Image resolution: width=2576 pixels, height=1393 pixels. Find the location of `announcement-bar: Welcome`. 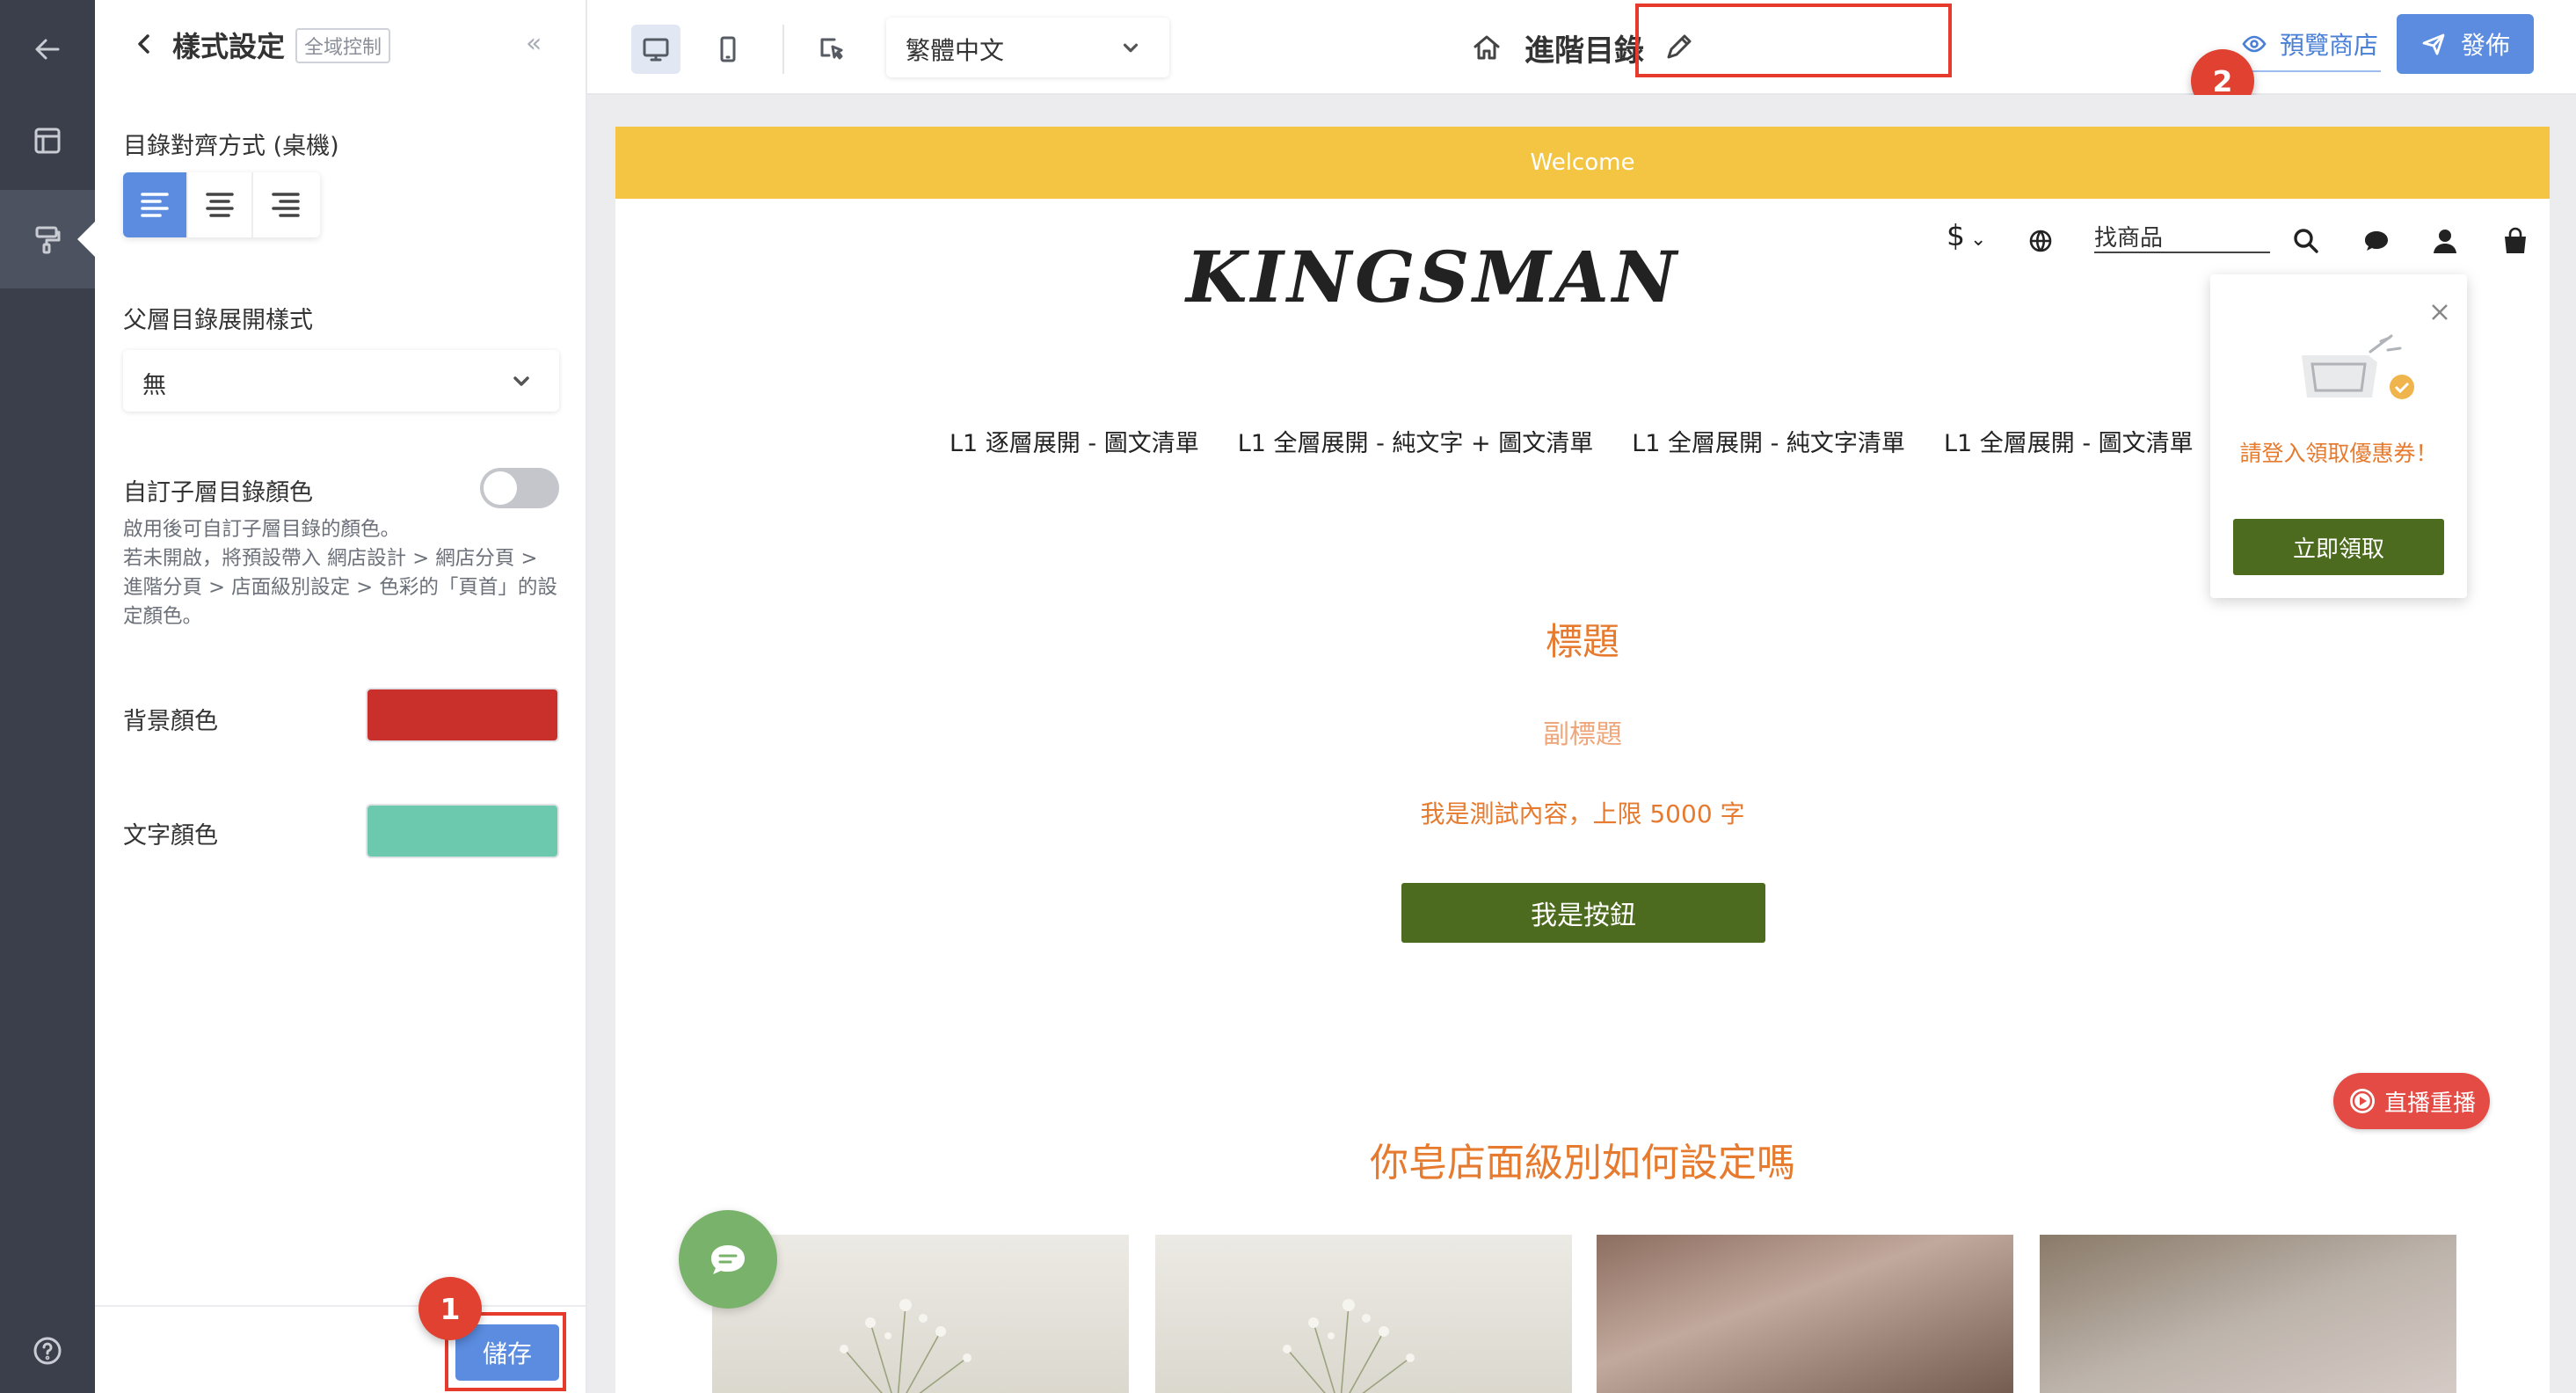

announcement-bar: Welcome is located at coordinates (1582, 163).